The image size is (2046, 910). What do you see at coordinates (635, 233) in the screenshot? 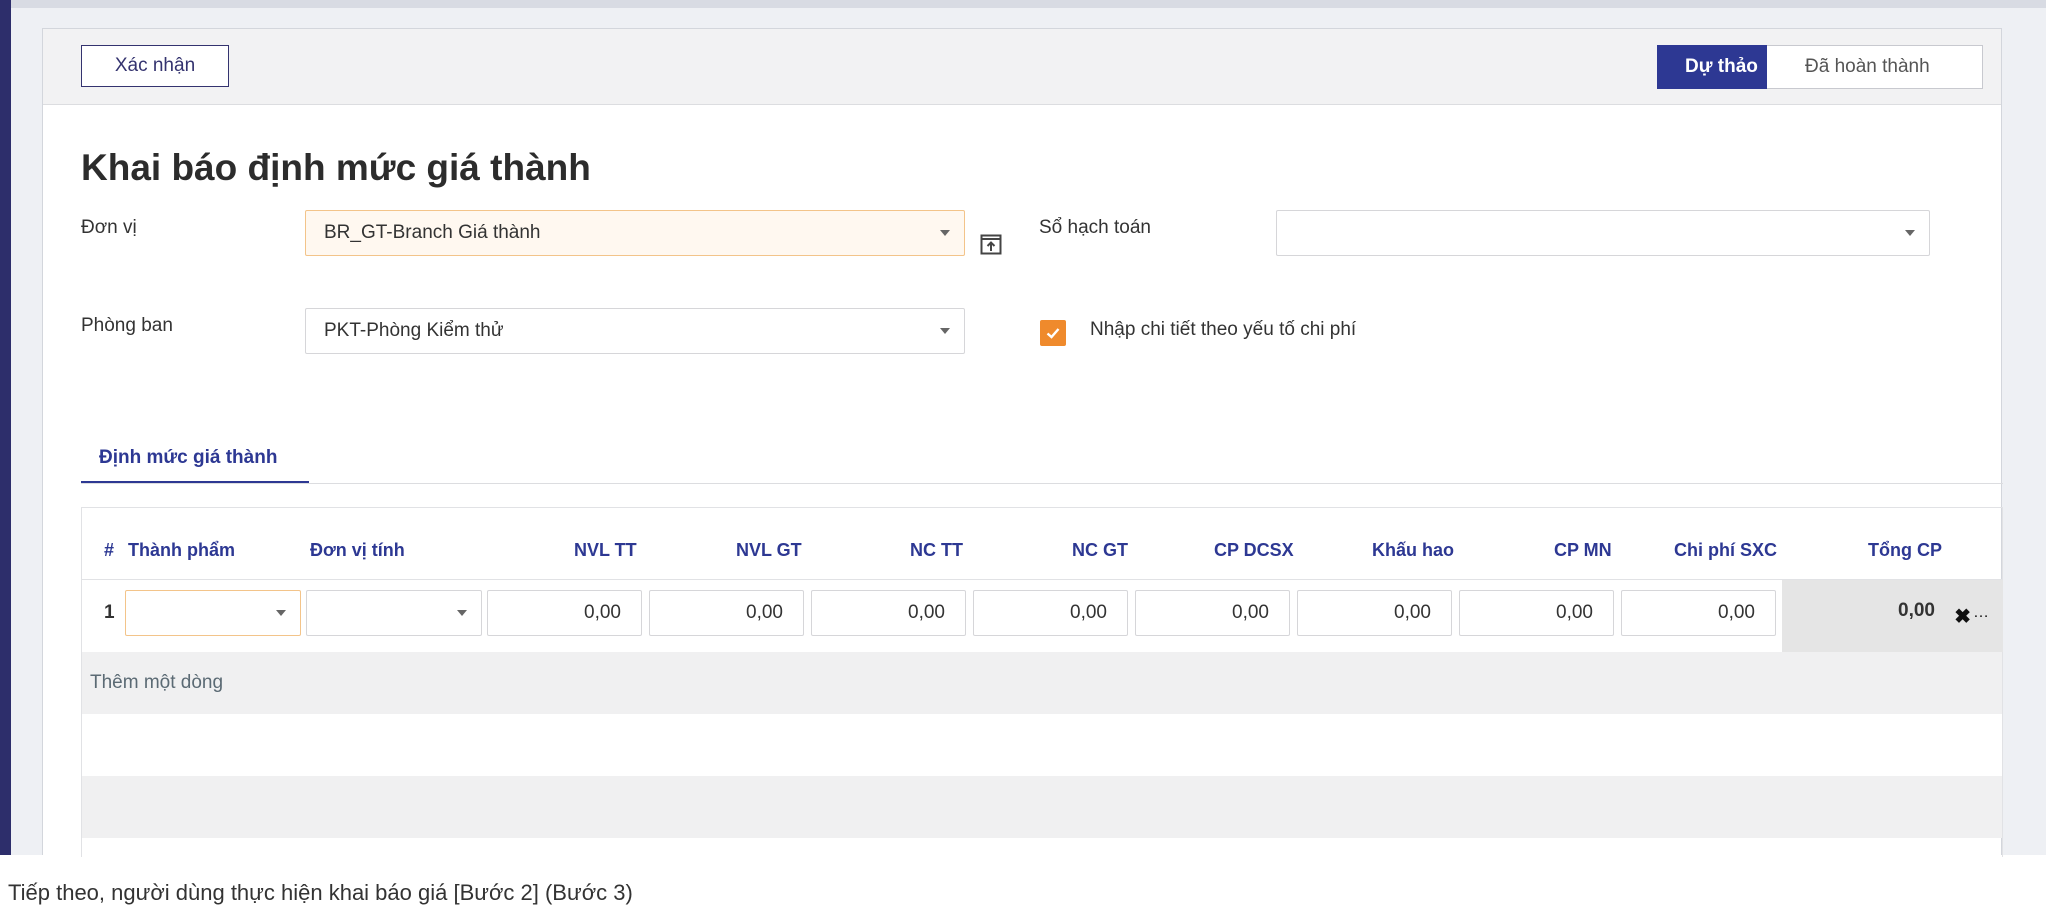
I see `unit-select: BR_GT-Branch Giá thành` at bounding box center [635, 233].